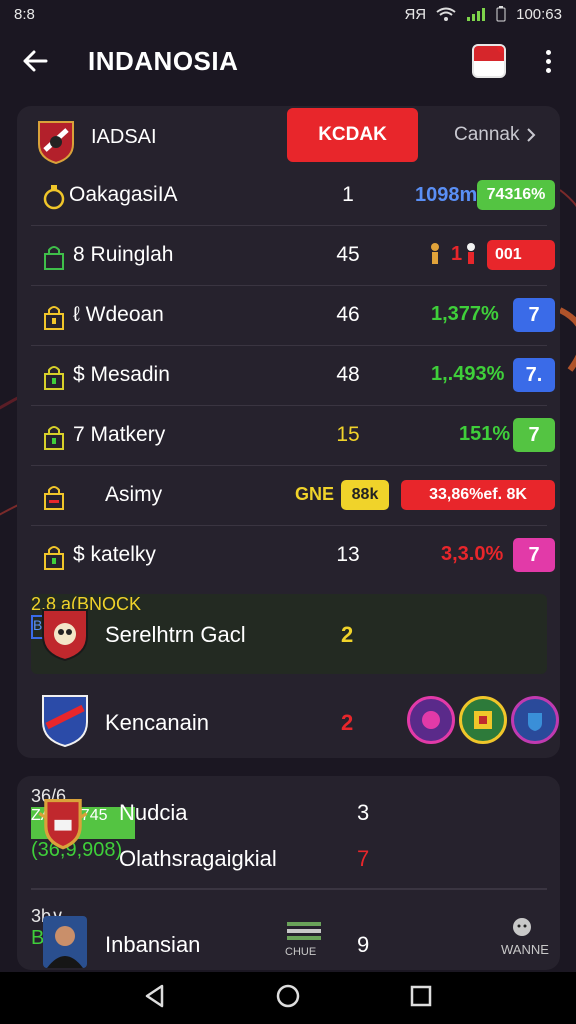 The image size is (576, 1024). I want to click on row-value: 46, so click(348, 314).